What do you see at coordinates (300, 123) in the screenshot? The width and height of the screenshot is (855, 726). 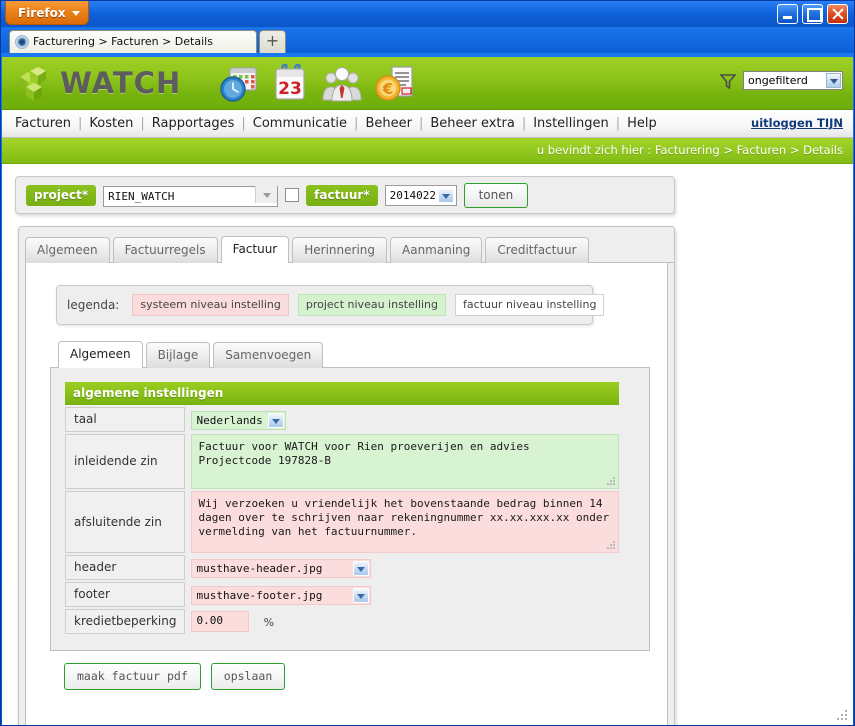 I see `nav-item-communicatie: Communicatie` at bounding box center [300, 123].